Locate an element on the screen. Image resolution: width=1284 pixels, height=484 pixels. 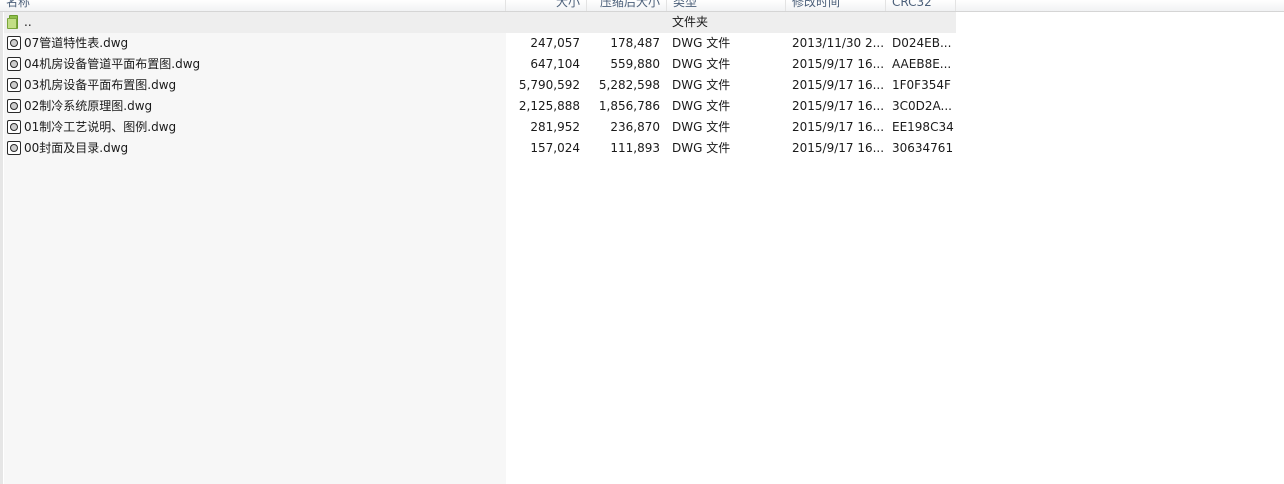
file-packed-size: 5,282,598 is located at coordinates (629, 85).